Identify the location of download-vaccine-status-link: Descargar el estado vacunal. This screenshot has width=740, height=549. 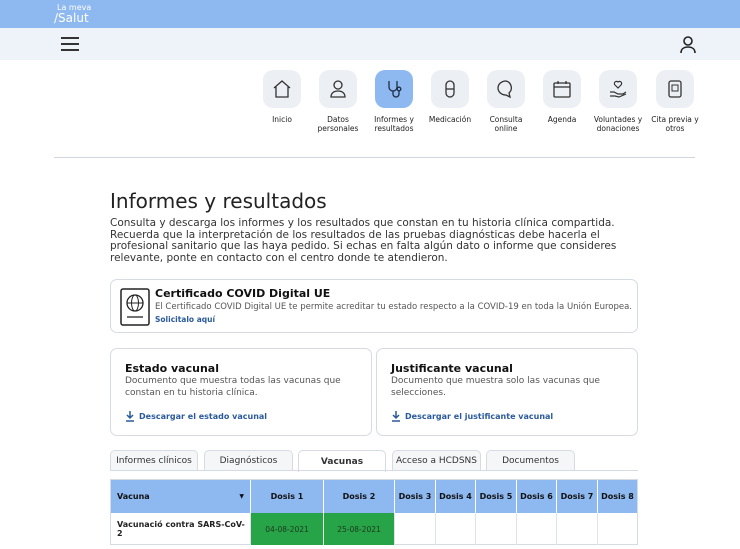
(196, 416).